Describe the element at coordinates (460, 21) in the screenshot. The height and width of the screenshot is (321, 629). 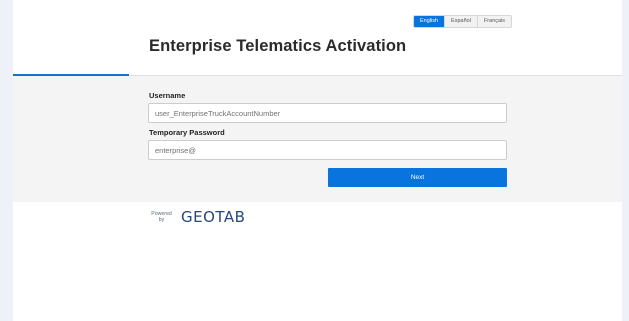
I see `language-spanish-button: Español` at that location.